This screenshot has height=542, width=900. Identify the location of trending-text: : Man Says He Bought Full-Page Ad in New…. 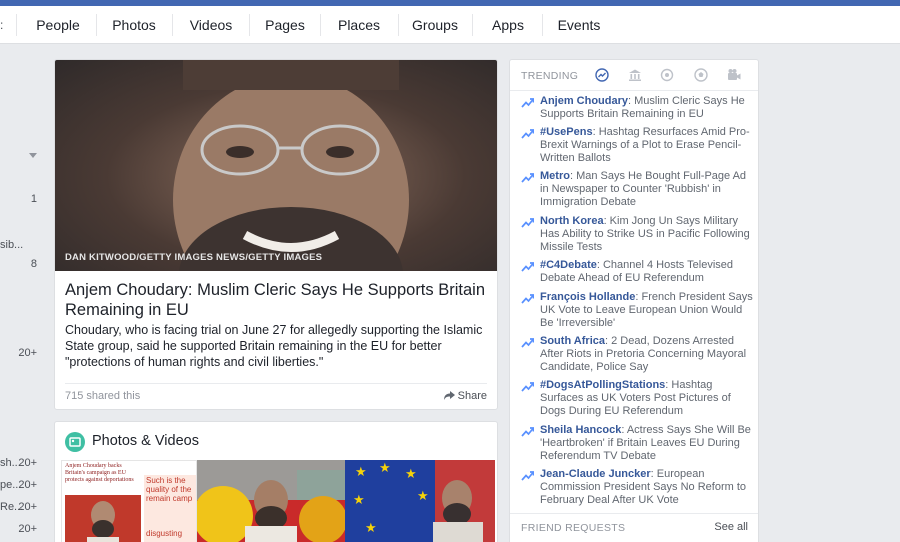
(643, 189).